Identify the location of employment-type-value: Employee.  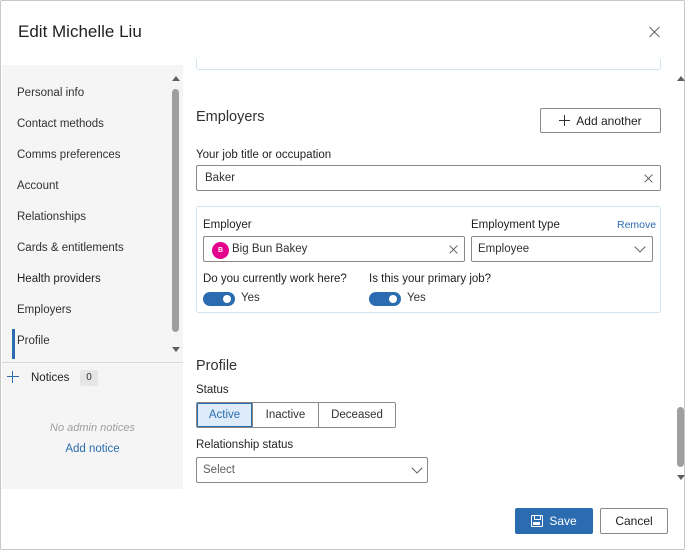
(504, 249).